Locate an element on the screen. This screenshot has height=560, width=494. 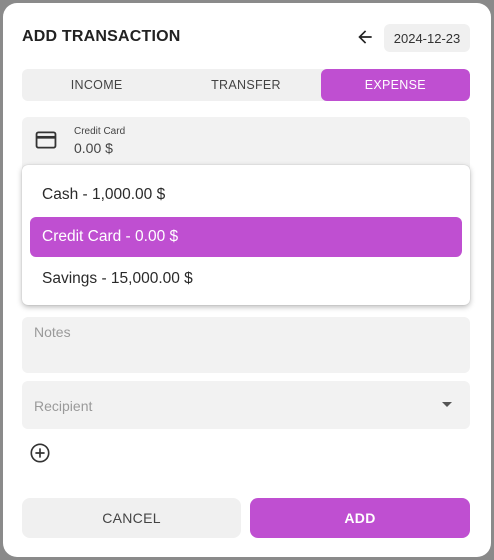
cancel-button: CANCEL is located at coordinates (131, 518).